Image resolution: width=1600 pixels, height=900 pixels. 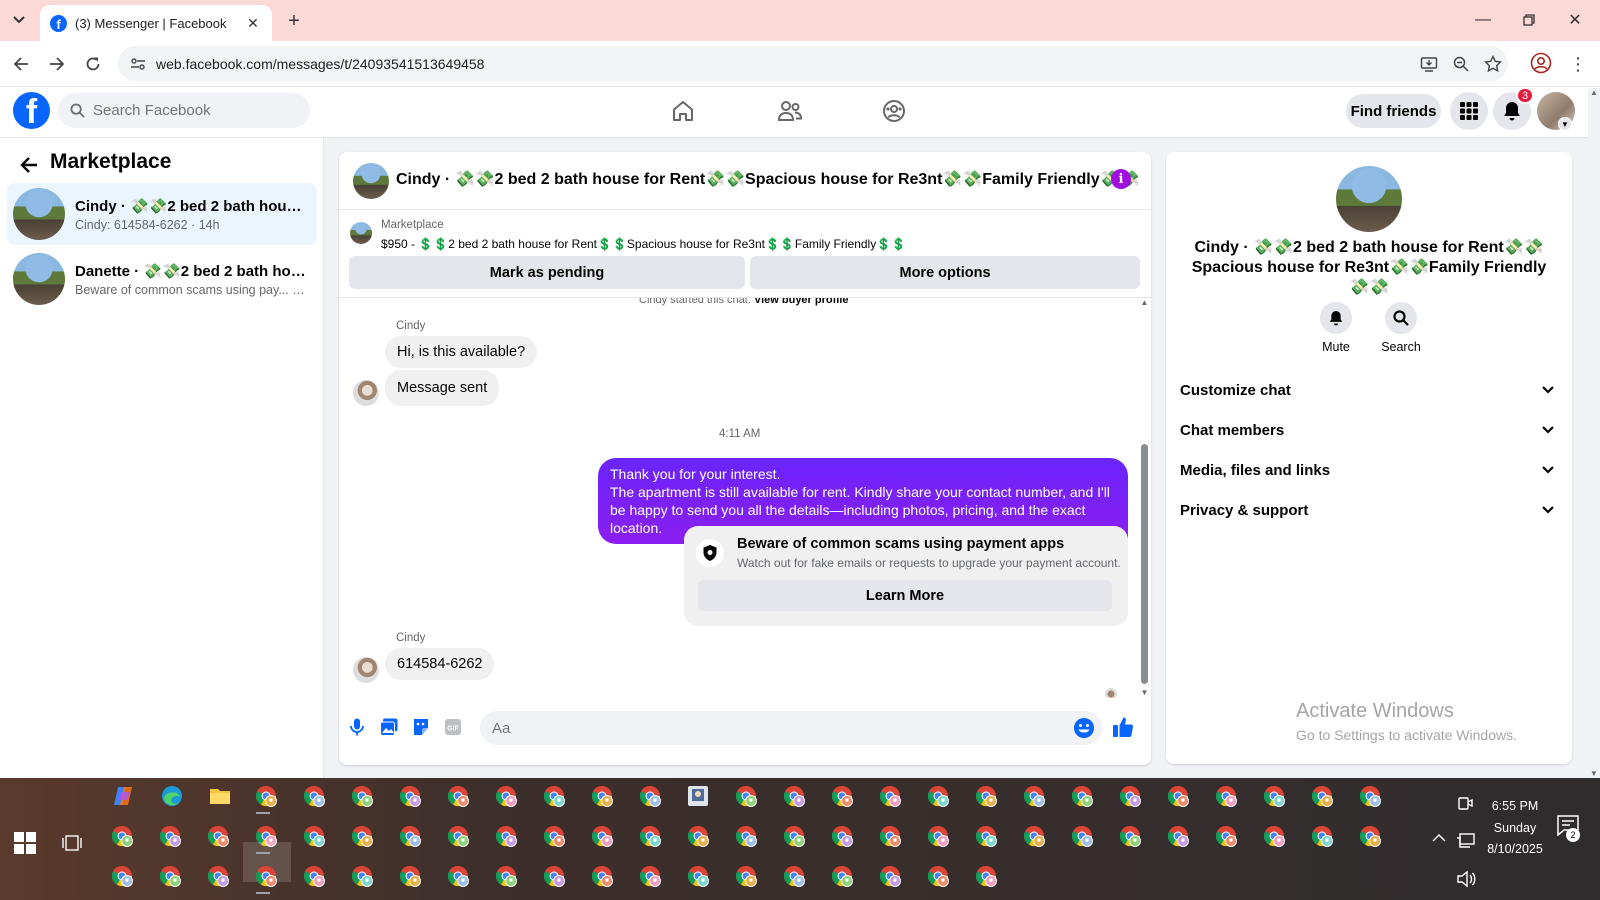 What do you see at coordinates (19, 20) in the screenshot?
I see `tab-search-button` at bounding box center [19, 20].